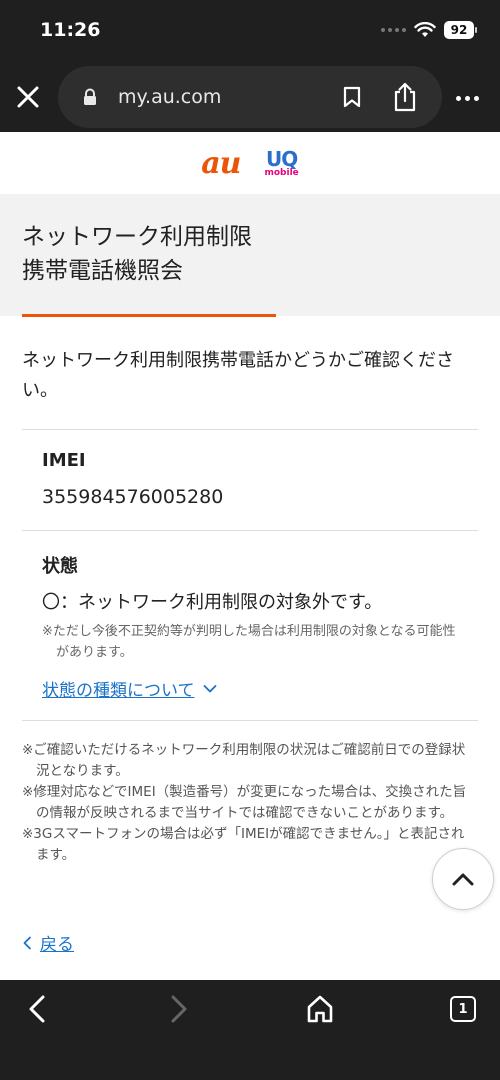  I want to click on share-icon, so click(405, 97).